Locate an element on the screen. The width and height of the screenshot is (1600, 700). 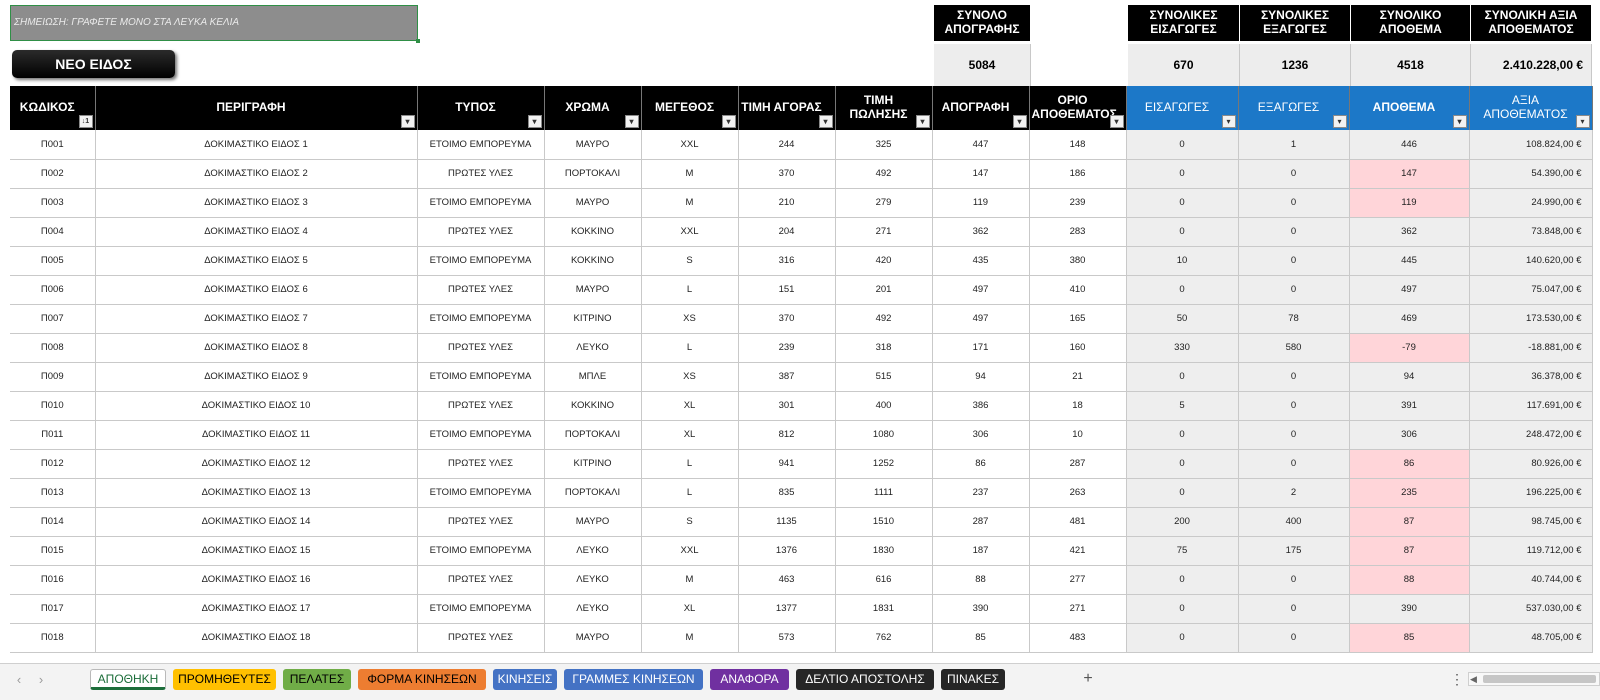
cell-stock-value: 24.990,00 € is located at coordinates (1531, 203).